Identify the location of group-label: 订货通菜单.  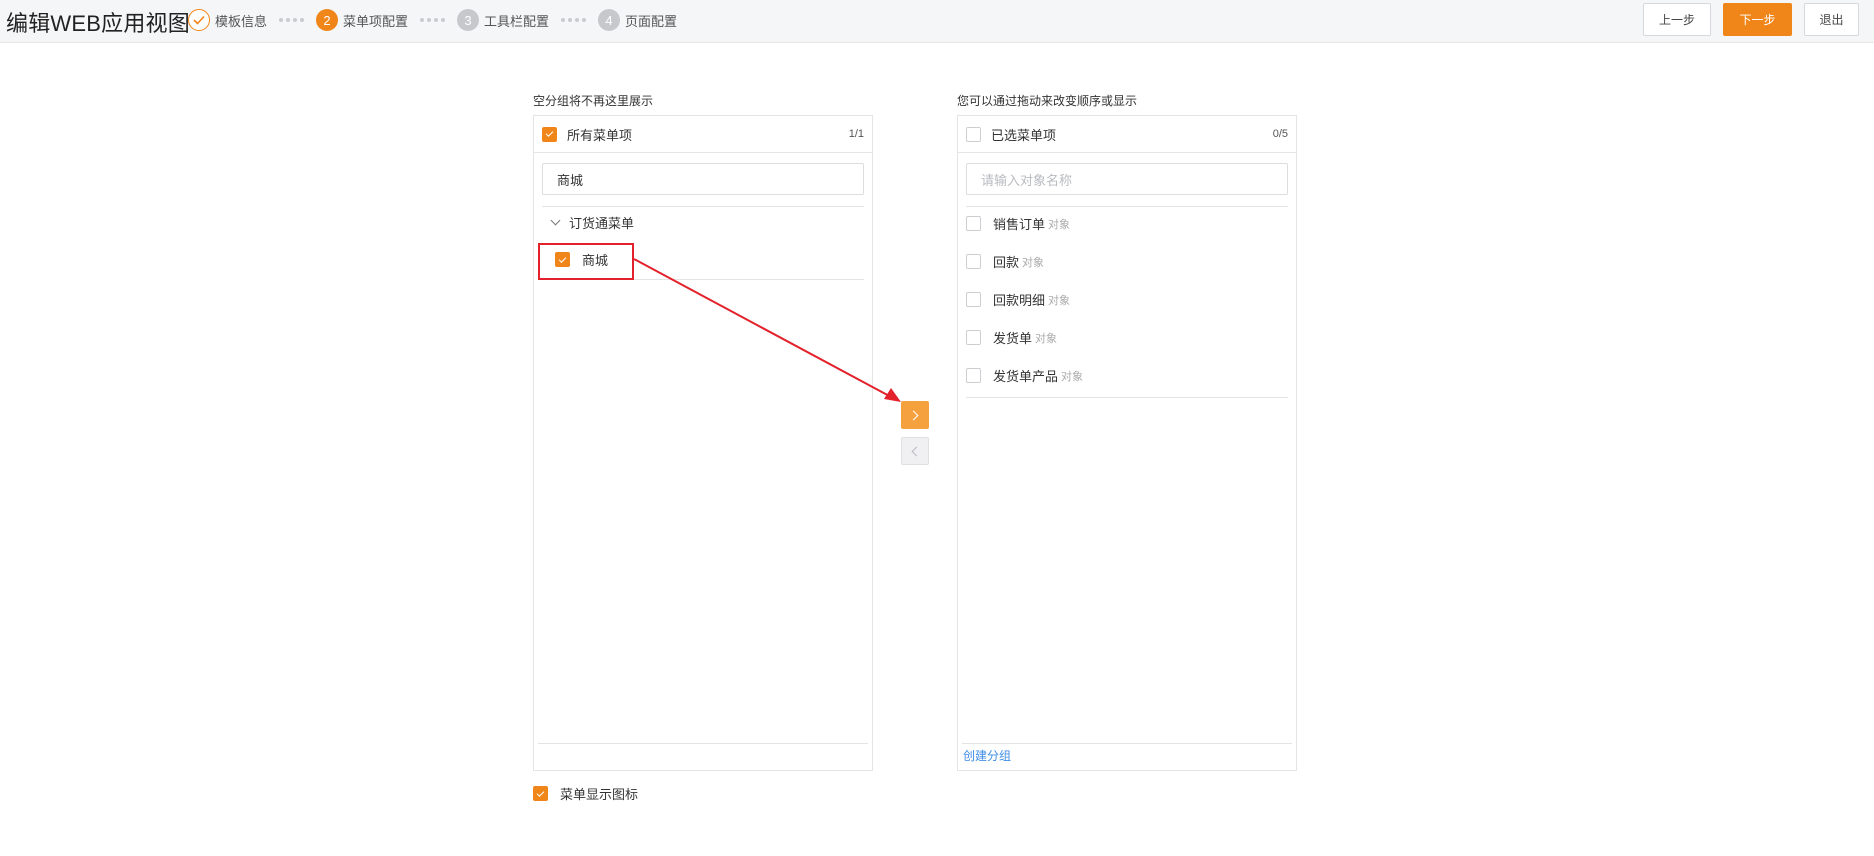
(602, 223).